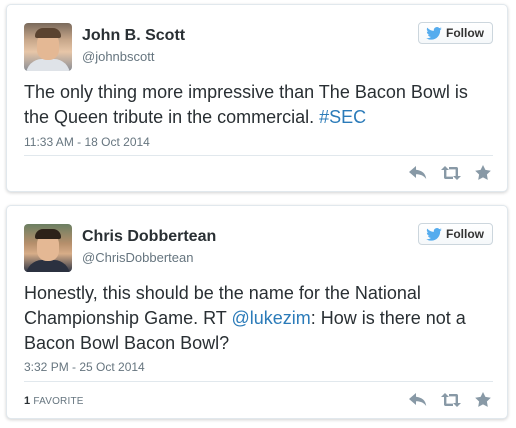  I want to click on favorites-count: 1 FAVORITE, so click(54, 401).